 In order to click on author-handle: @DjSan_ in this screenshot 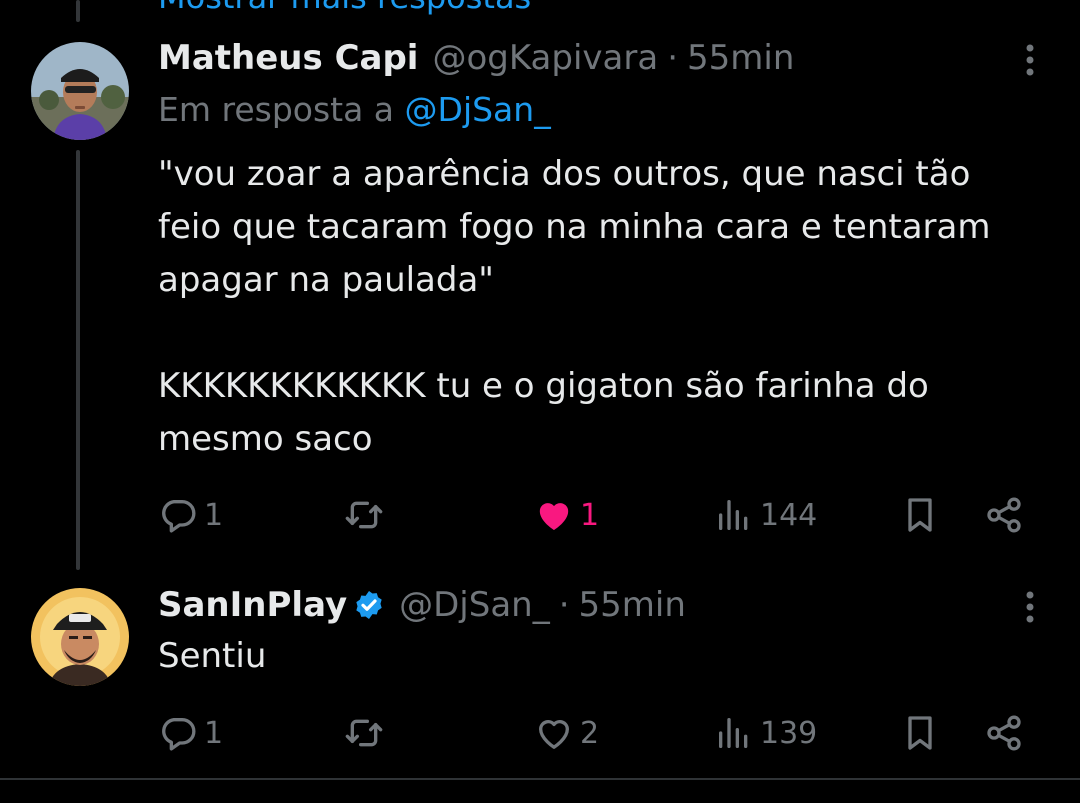, I will do `click(474, 605)`.